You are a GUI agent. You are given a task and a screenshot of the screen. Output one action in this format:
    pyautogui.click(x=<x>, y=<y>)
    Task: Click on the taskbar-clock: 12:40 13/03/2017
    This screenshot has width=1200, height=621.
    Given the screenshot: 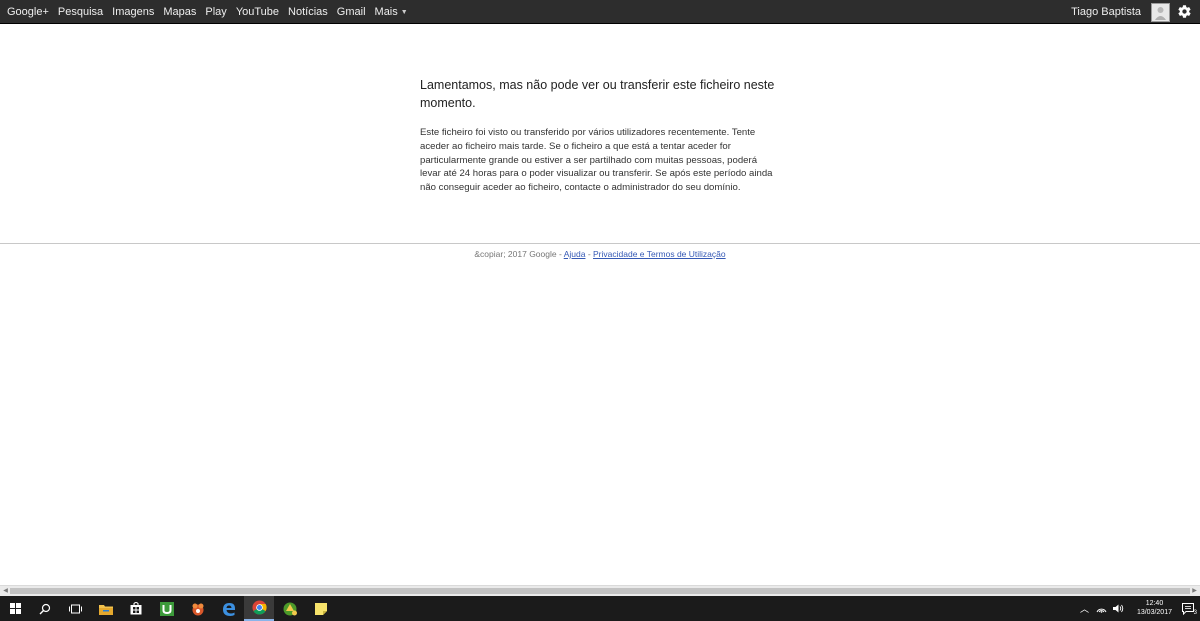 What is the action you would take?
    pyautogui.click(x=1154, y=608)
    